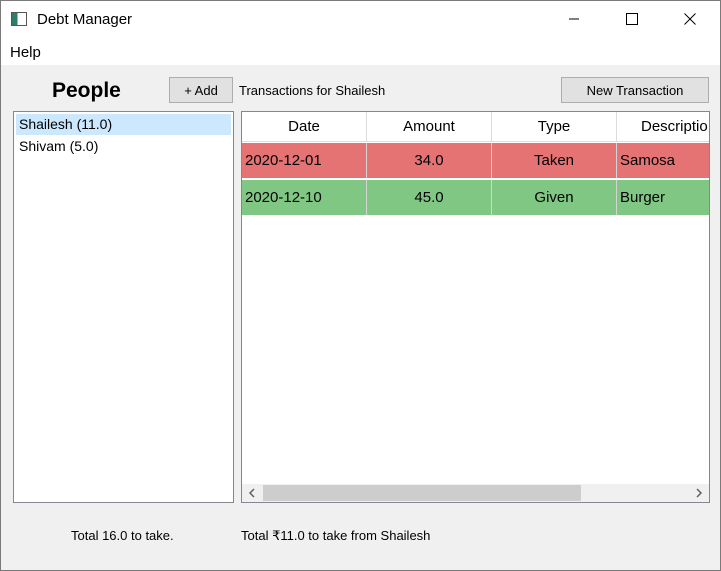 Image resolution: width=721 pixels, height=571 pixels. I want to click on minimize-button, so click(574, 19).